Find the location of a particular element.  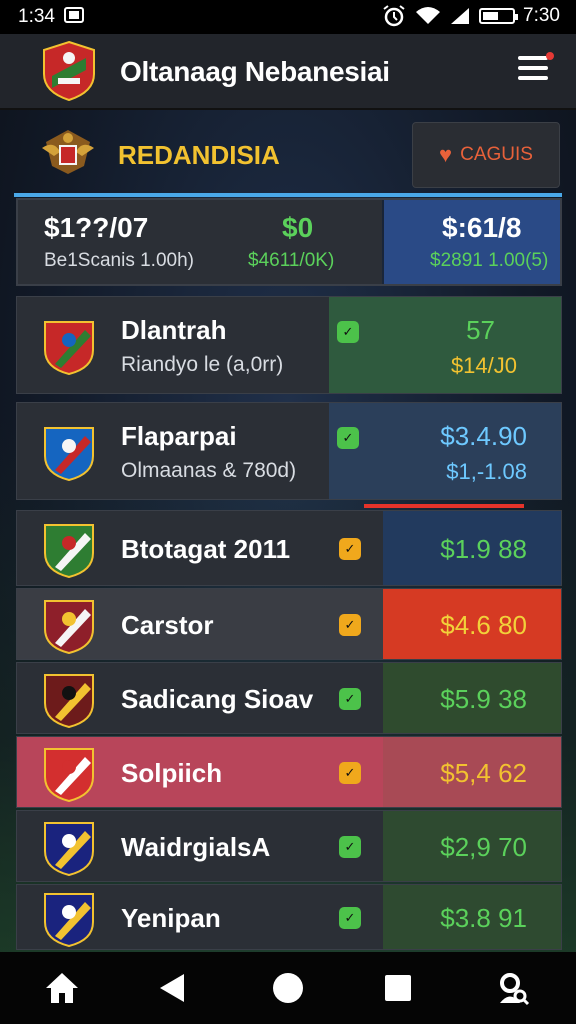

team-name: Flaparpai is located at coordinates (179, 436).